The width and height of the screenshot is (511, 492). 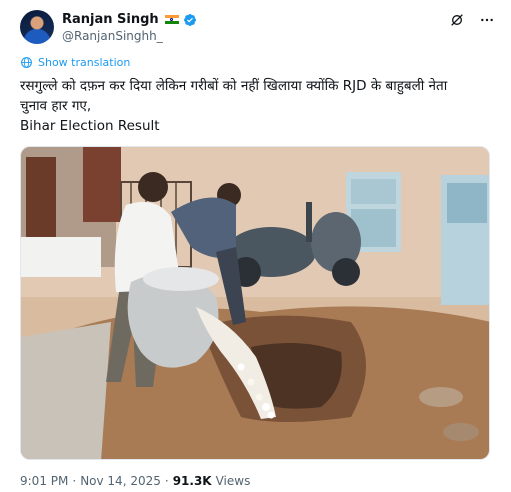 I want to click on tweet-time: 9:01 PM, so click(x=44, y=481).